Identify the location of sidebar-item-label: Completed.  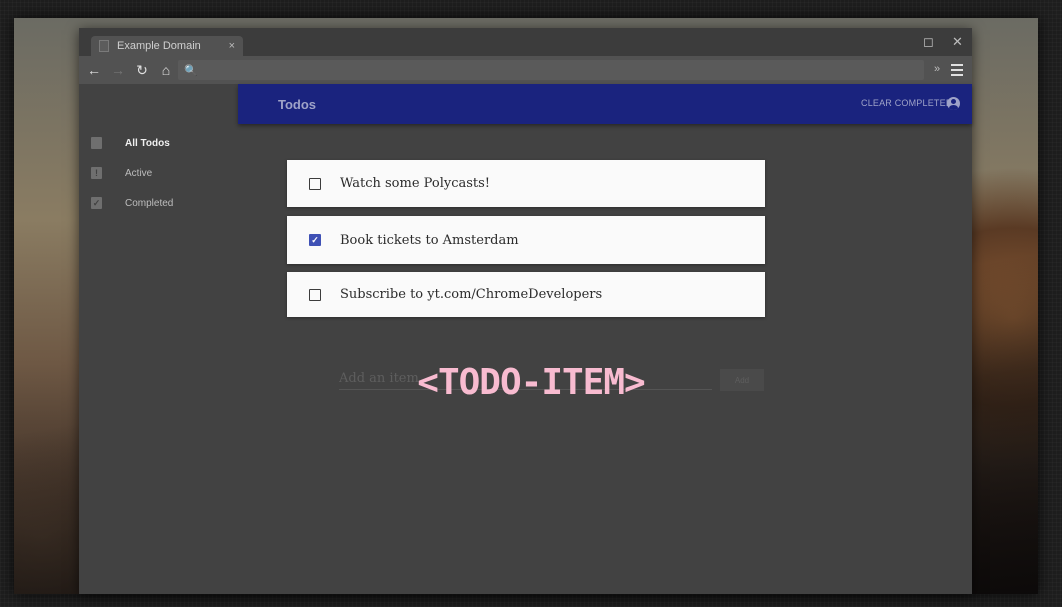
(149, 203).